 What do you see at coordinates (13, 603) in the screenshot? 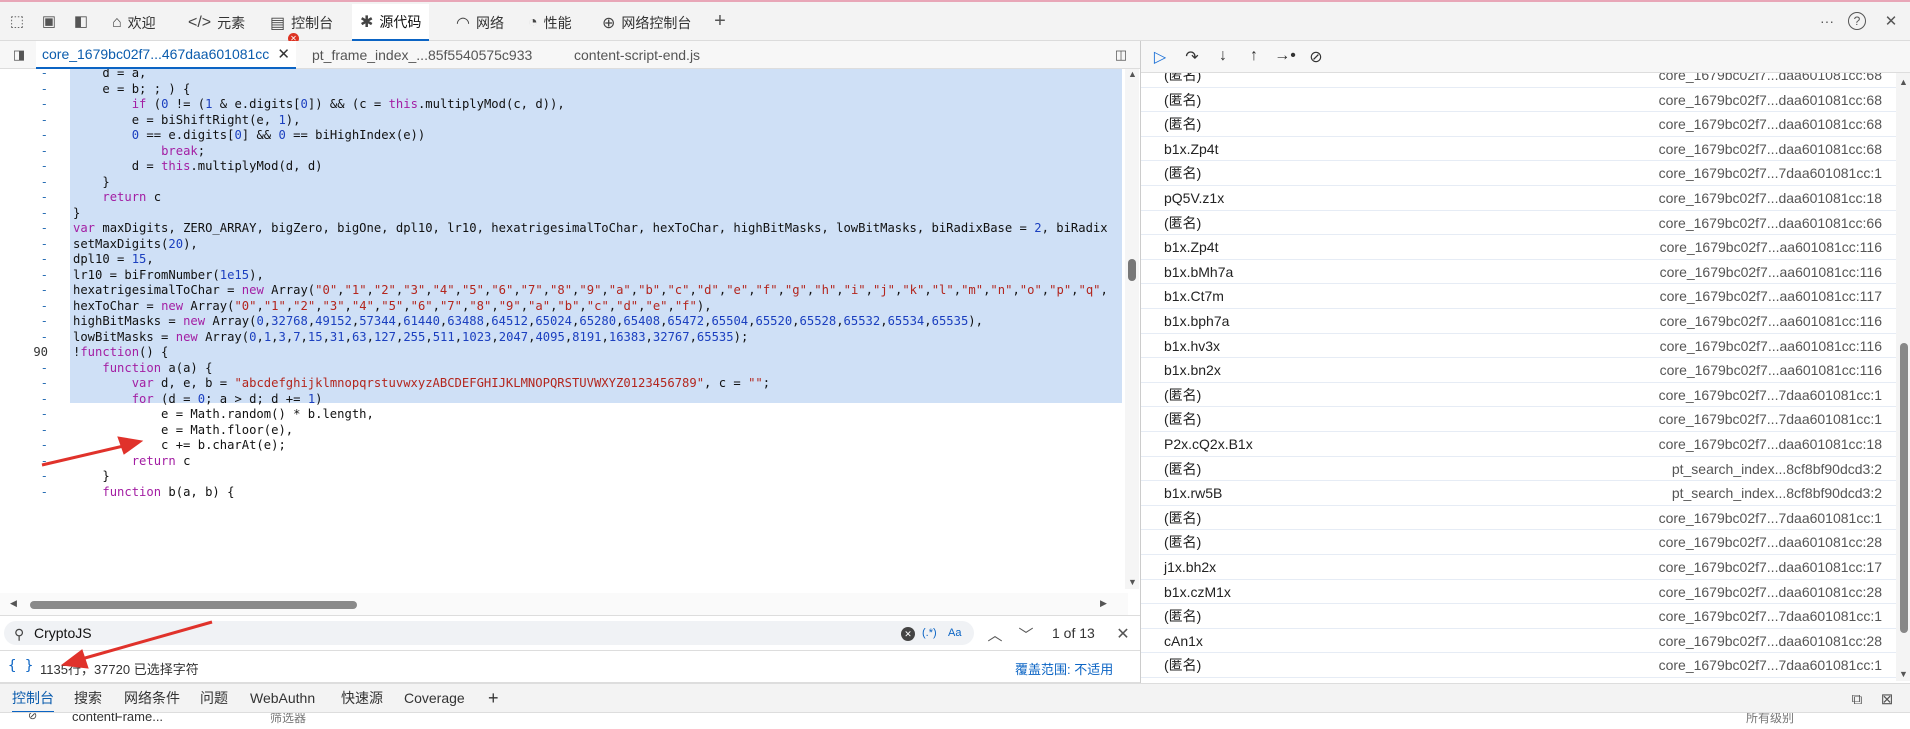
I see `scroll-left-icon: ◀` at bounding box center [13, 603].